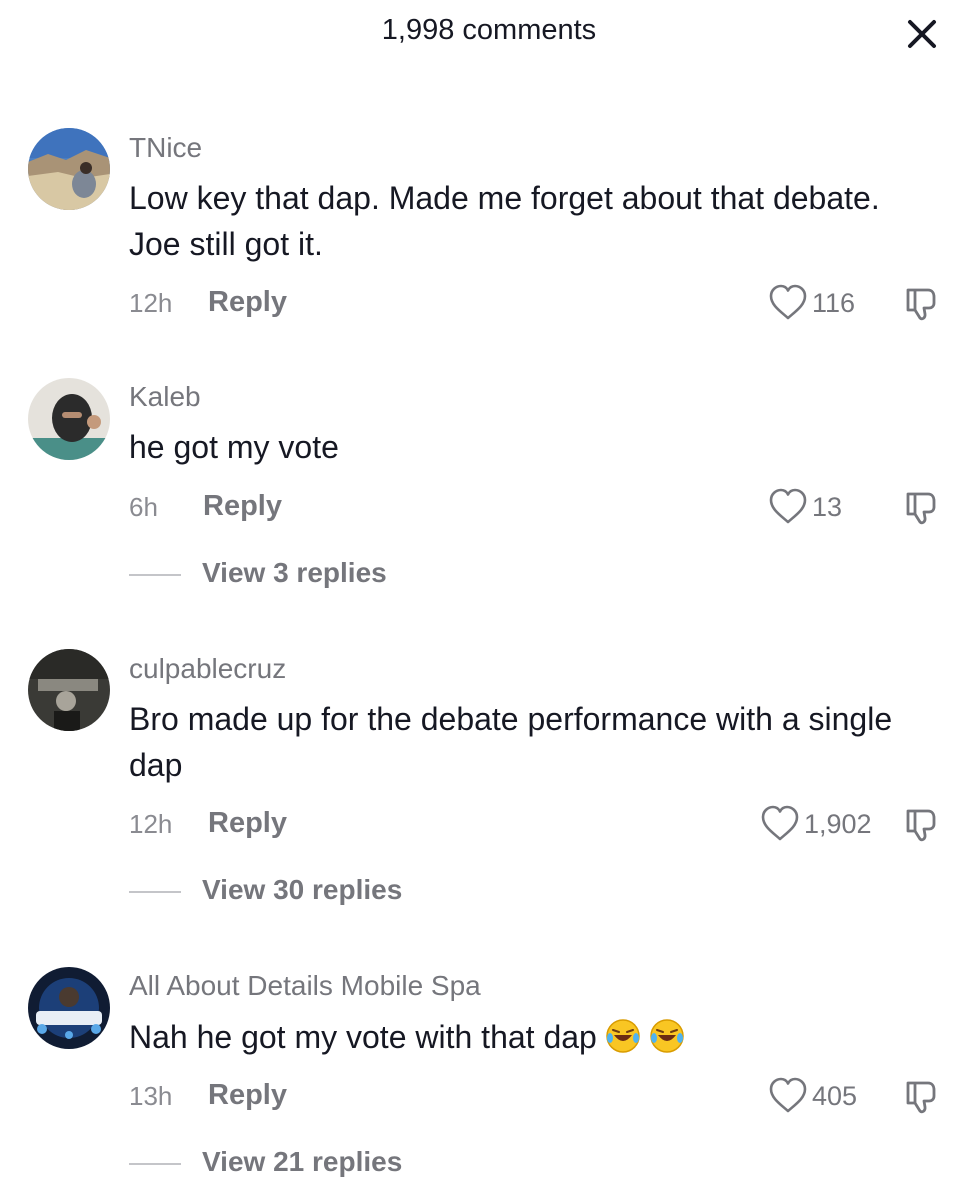 This screenshot has width=978, height=1200. I want to click on close-icon, so click(922, 34).